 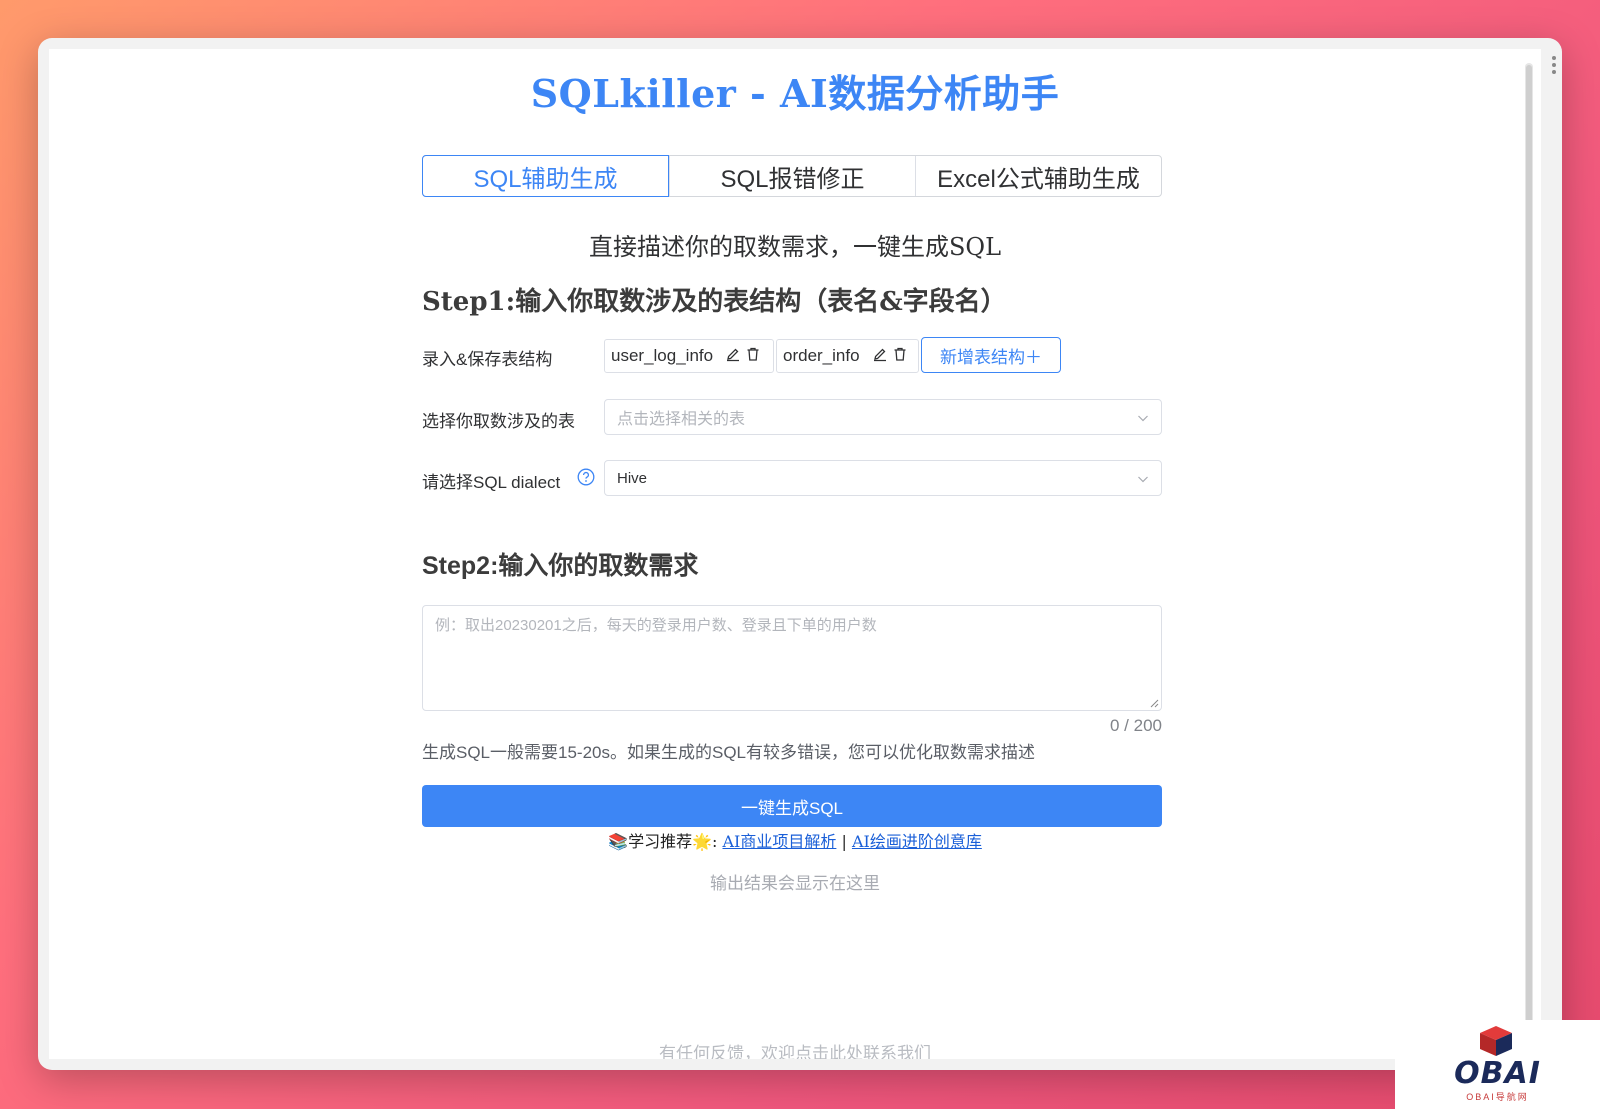 I want to click on requirement-placeholder: 例：取出20230201之后，每天的登录用户数、登录且下单的用户数, so click(x=656, y=625).